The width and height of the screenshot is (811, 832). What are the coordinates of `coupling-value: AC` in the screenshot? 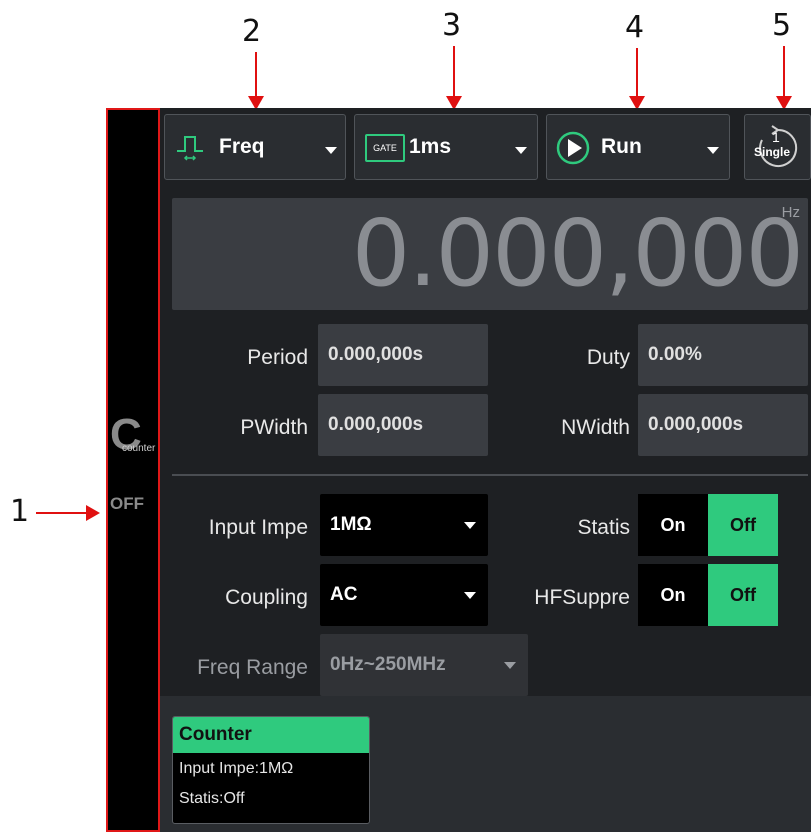 It's located at (344, 594).